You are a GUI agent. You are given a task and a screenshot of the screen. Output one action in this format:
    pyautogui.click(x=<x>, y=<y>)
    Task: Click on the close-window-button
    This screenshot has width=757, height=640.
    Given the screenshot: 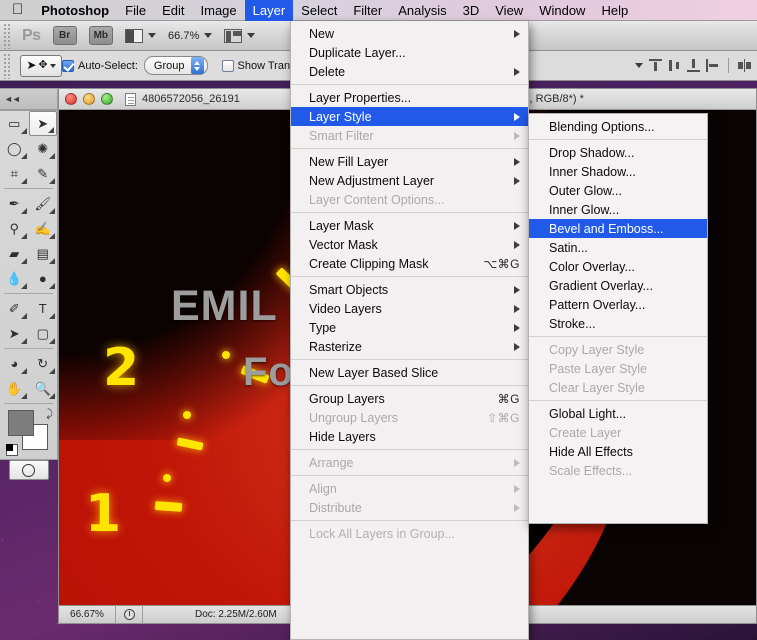 What is the action you would take?
    pyautogui.click(x=71, y=99)
    